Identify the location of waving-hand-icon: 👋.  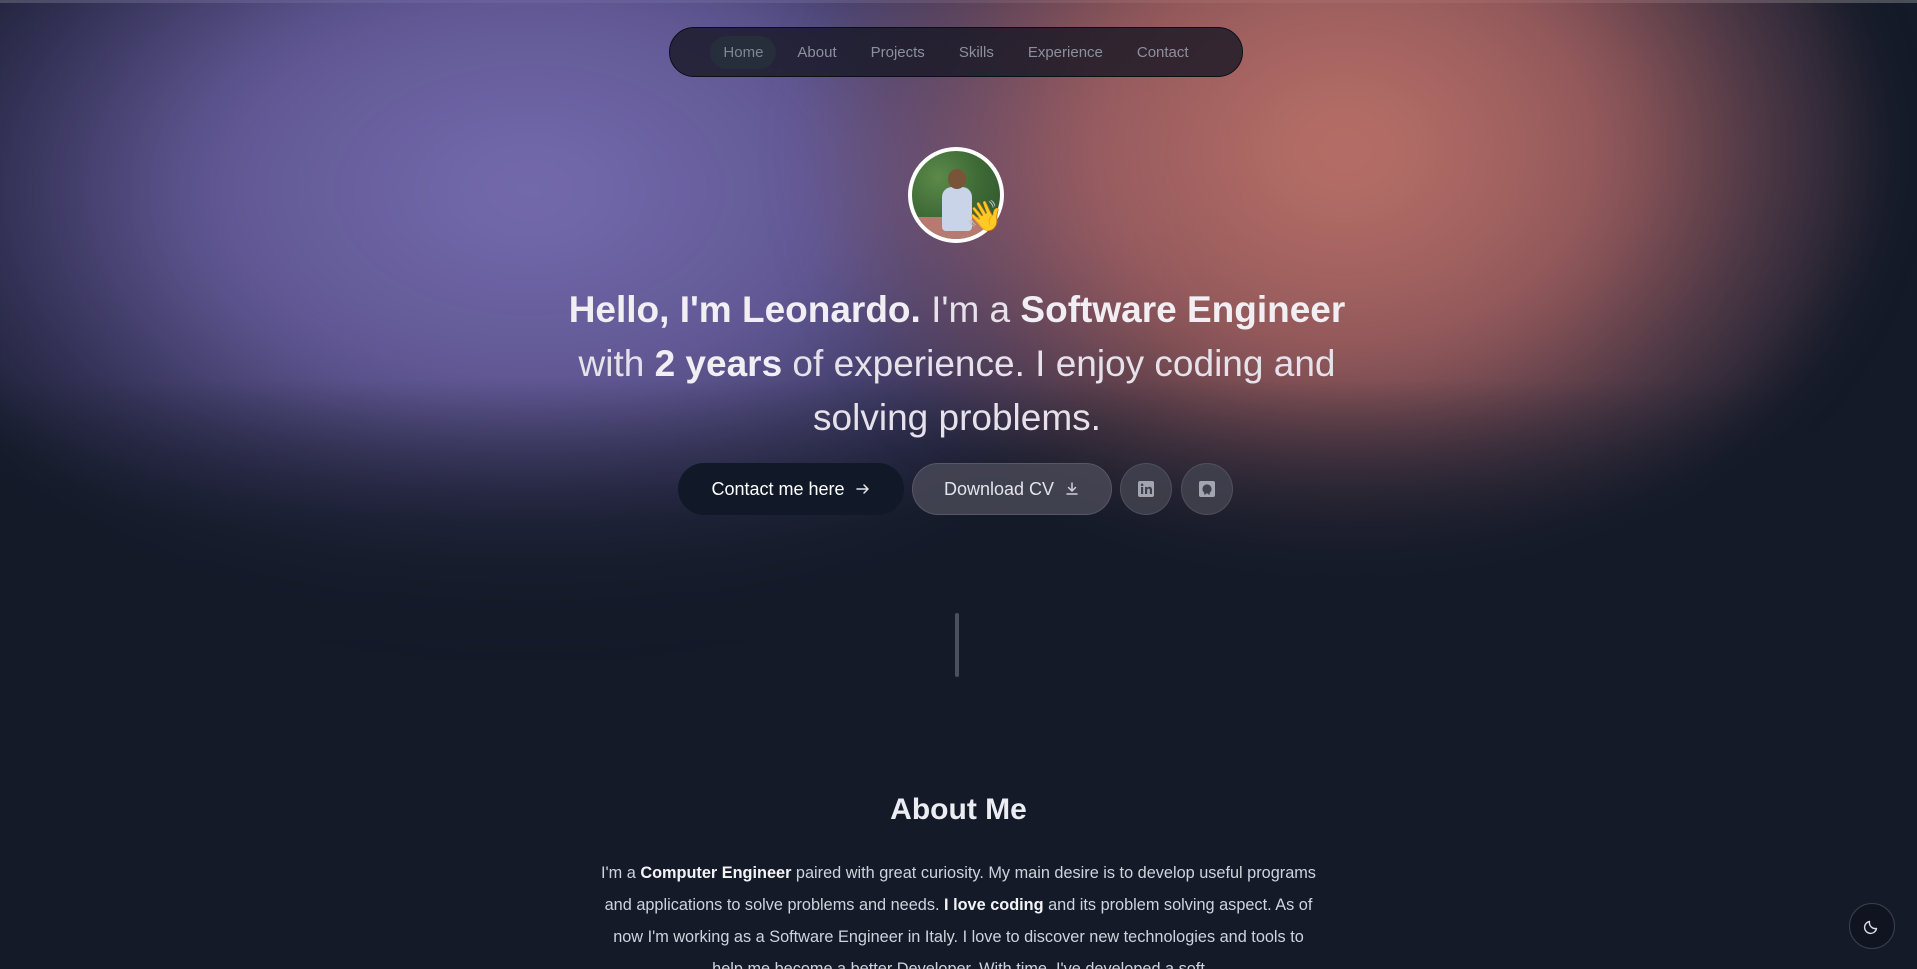
(985, 216).